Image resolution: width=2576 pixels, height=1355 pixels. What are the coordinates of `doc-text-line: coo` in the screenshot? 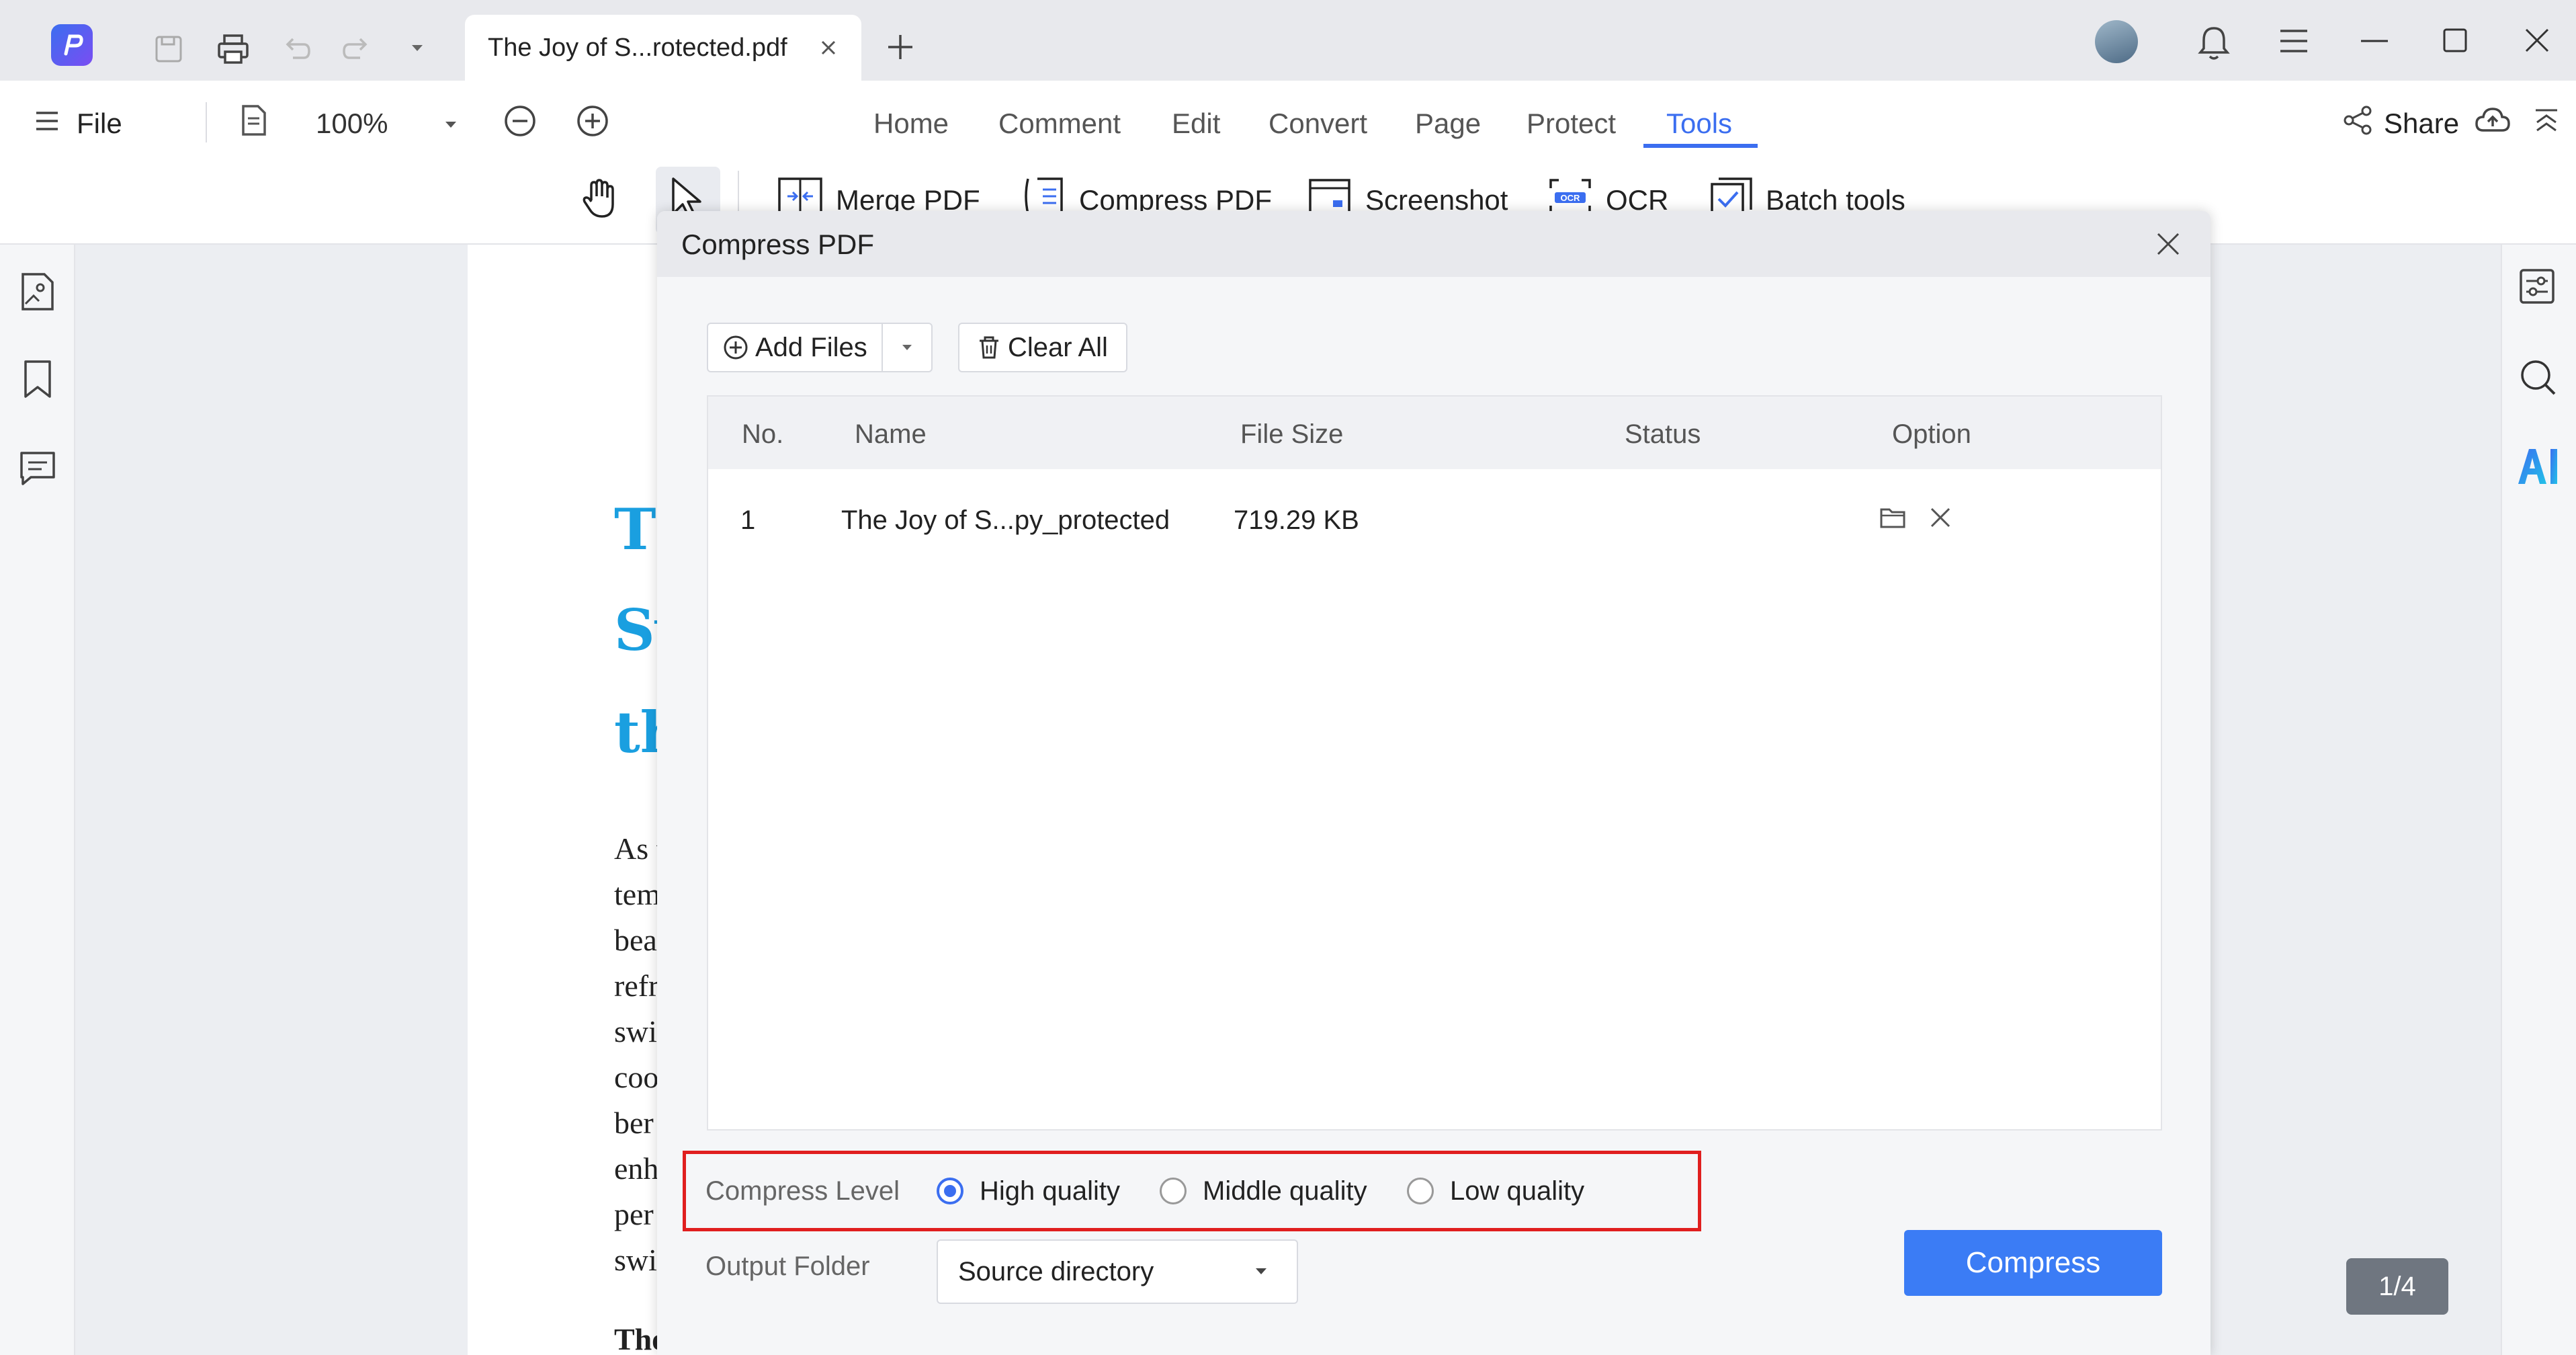 It's located at (636, 1077).